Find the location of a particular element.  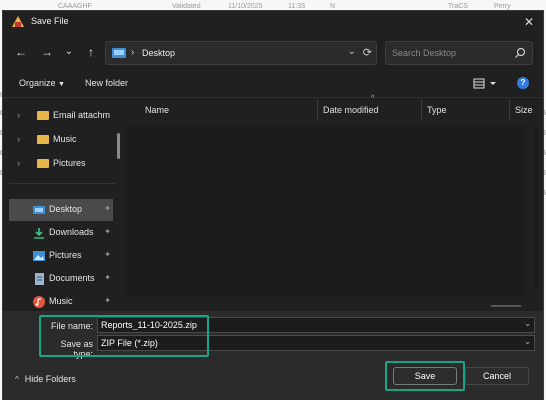

cancel-button: Cancel is located at coordinates (497, 376).